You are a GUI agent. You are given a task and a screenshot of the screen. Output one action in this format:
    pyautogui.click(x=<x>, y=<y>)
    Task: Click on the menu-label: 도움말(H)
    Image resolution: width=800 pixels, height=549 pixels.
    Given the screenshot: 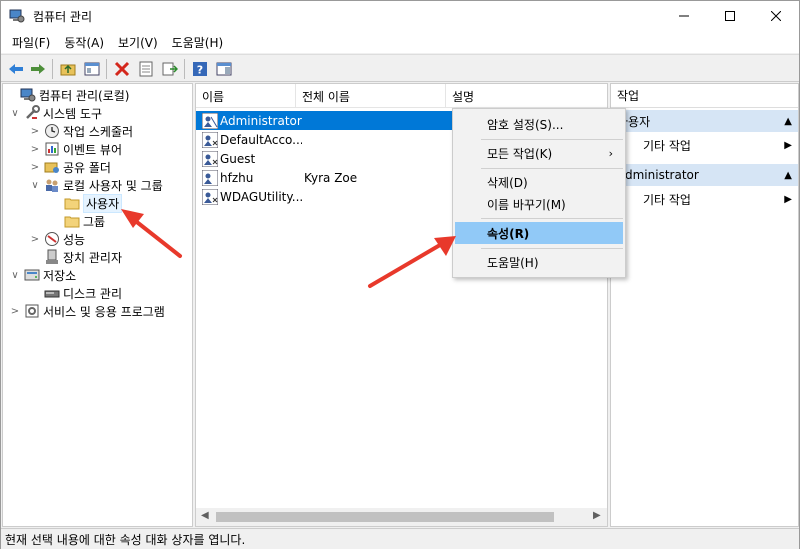 What is the action you would take?
    pyautogui.click(x=513, y=262)
    